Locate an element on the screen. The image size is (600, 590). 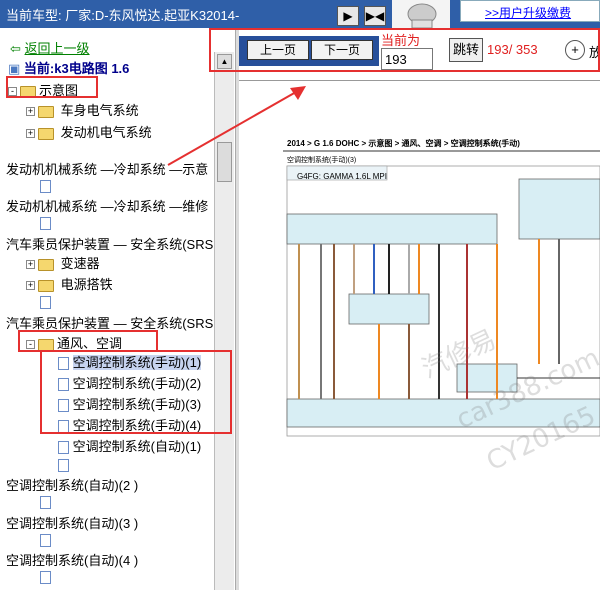
scroll-up-icon: ▲ is located at coordinates (224, 61).